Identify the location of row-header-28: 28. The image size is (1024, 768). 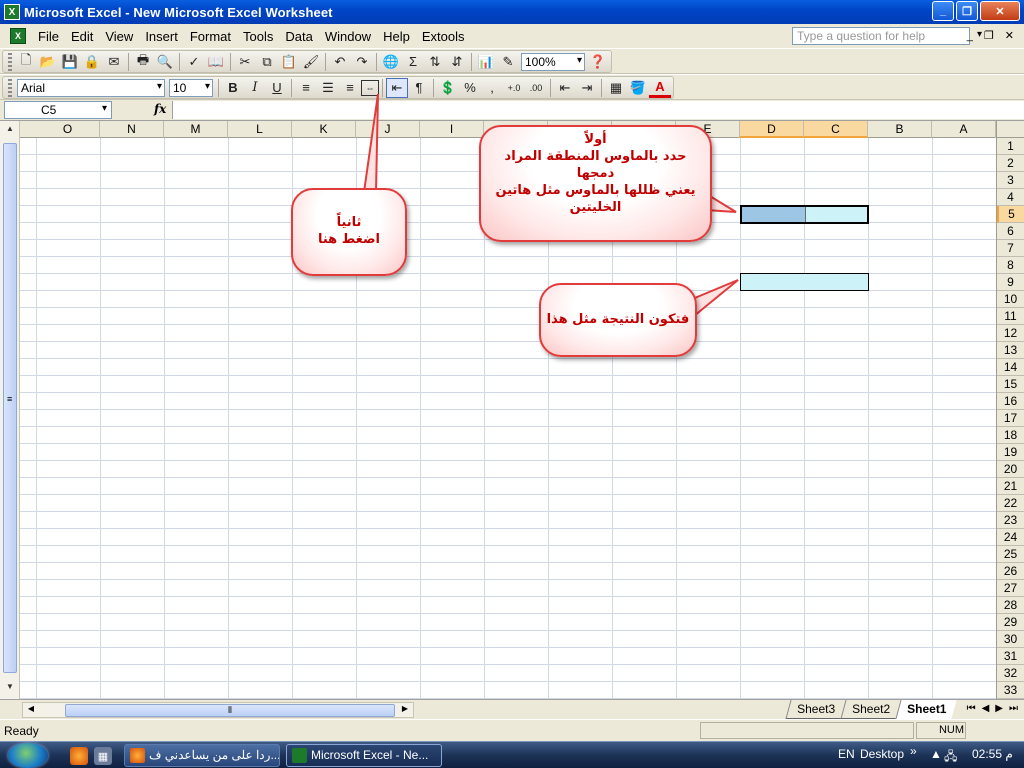
(1010, 605).